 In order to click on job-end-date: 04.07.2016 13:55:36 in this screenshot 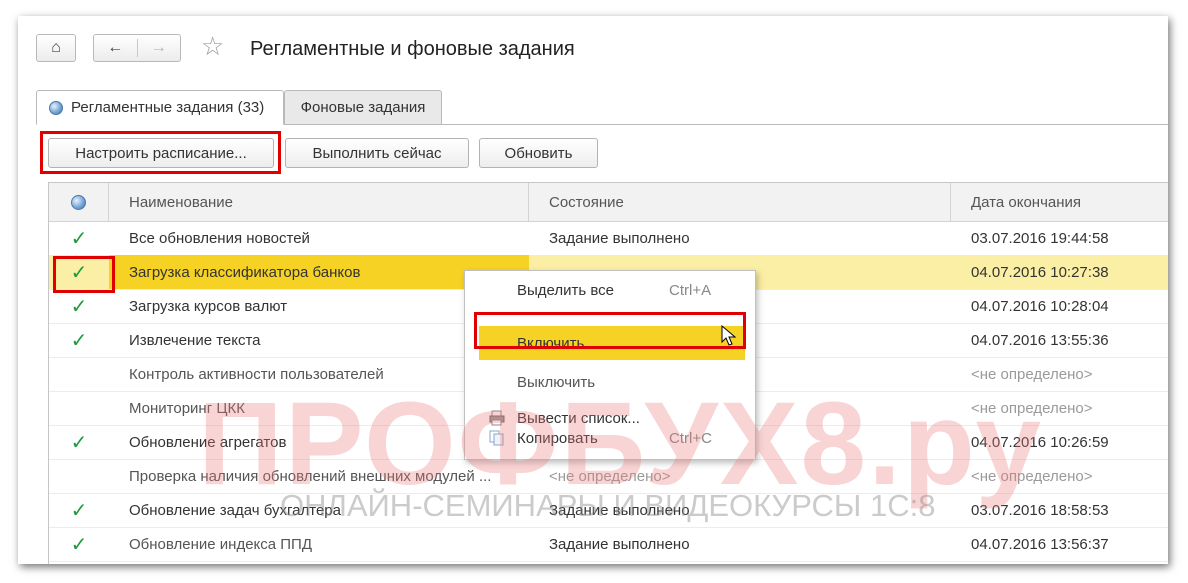, I will do `click(1040, 340)`.